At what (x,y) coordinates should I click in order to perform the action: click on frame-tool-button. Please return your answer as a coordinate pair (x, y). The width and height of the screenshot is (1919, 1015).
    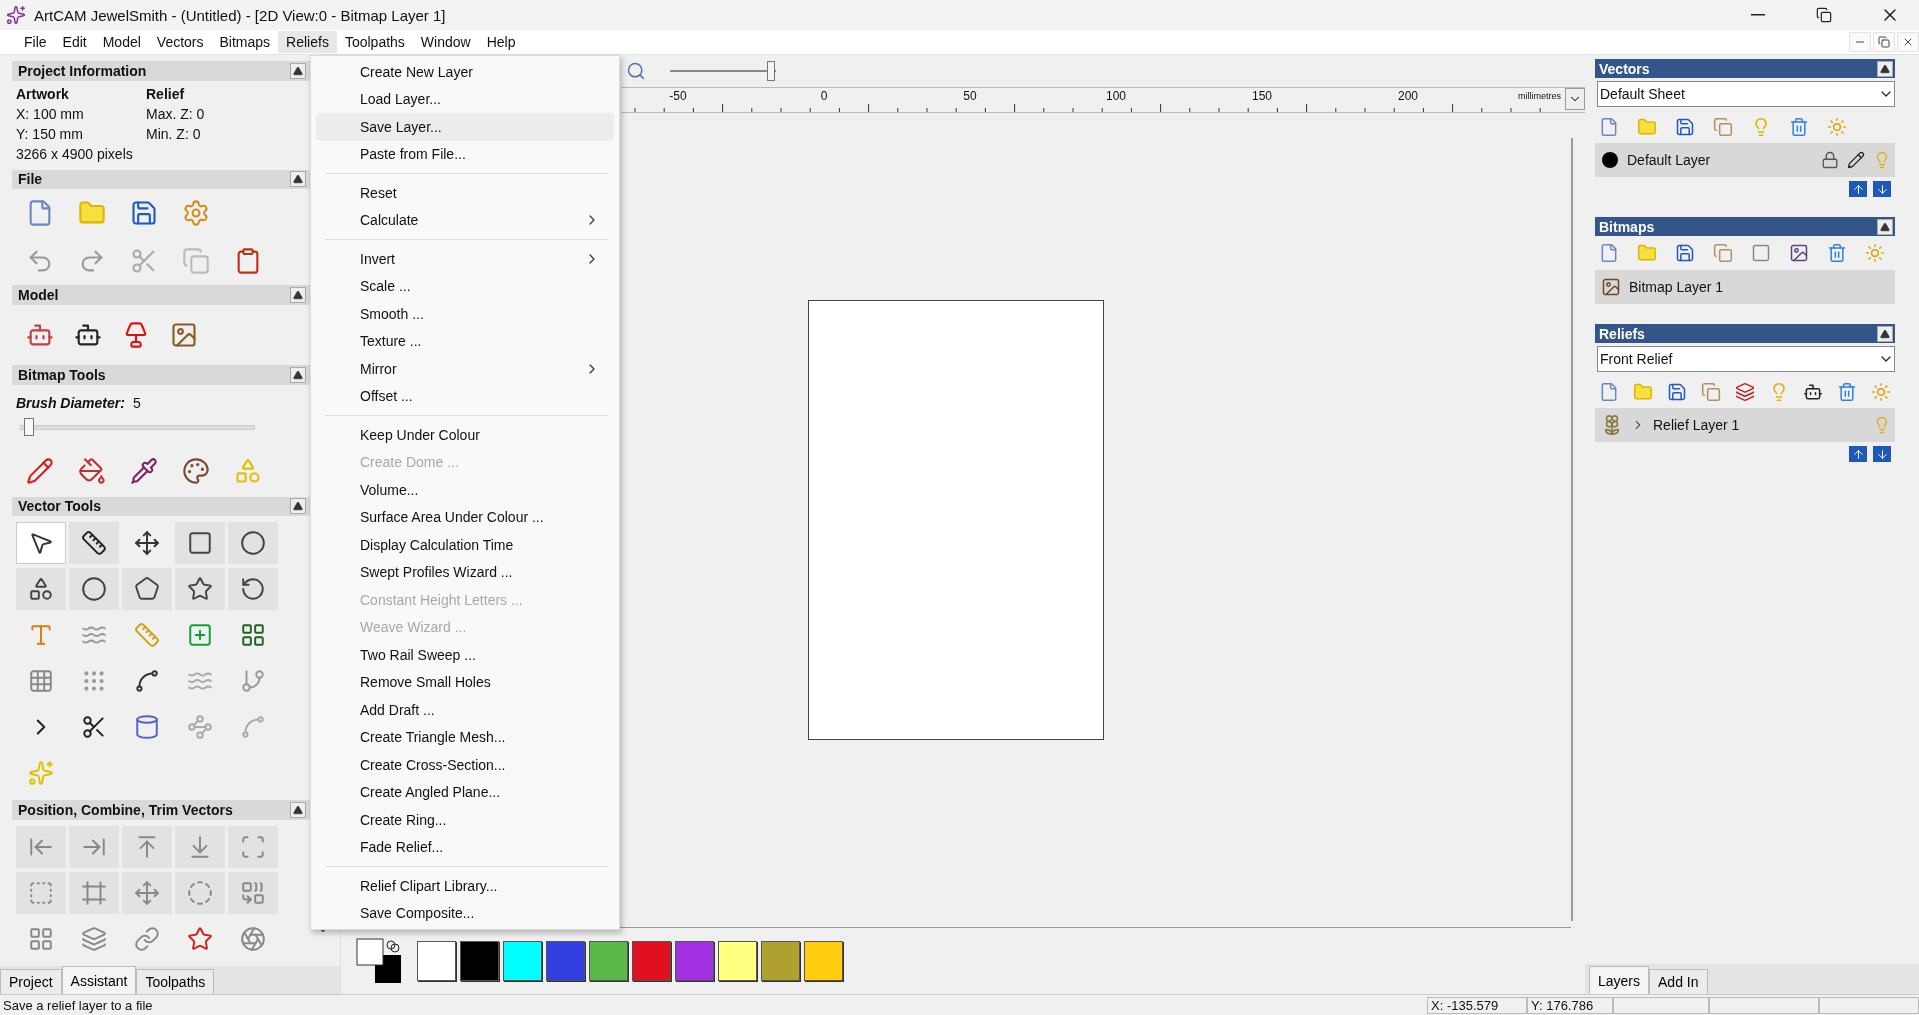
    Looking at the image, I should click on (94, 893).